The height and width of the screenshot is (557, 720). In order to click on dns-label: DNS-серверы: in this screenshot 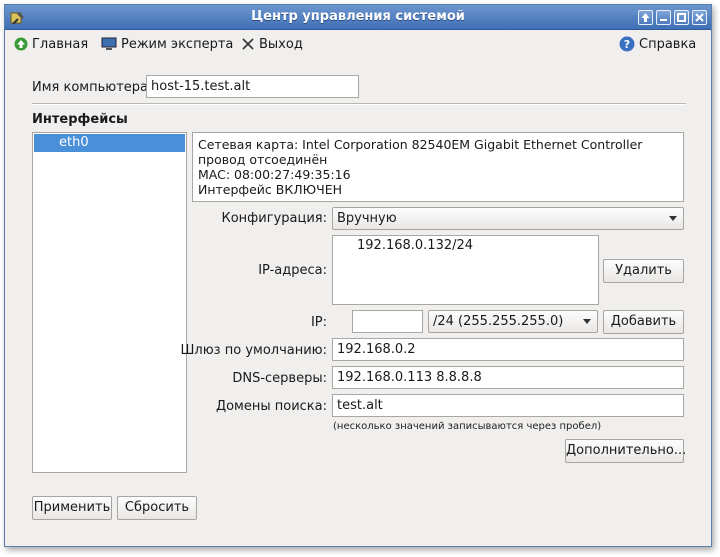, I will do `click(279, 378)`.